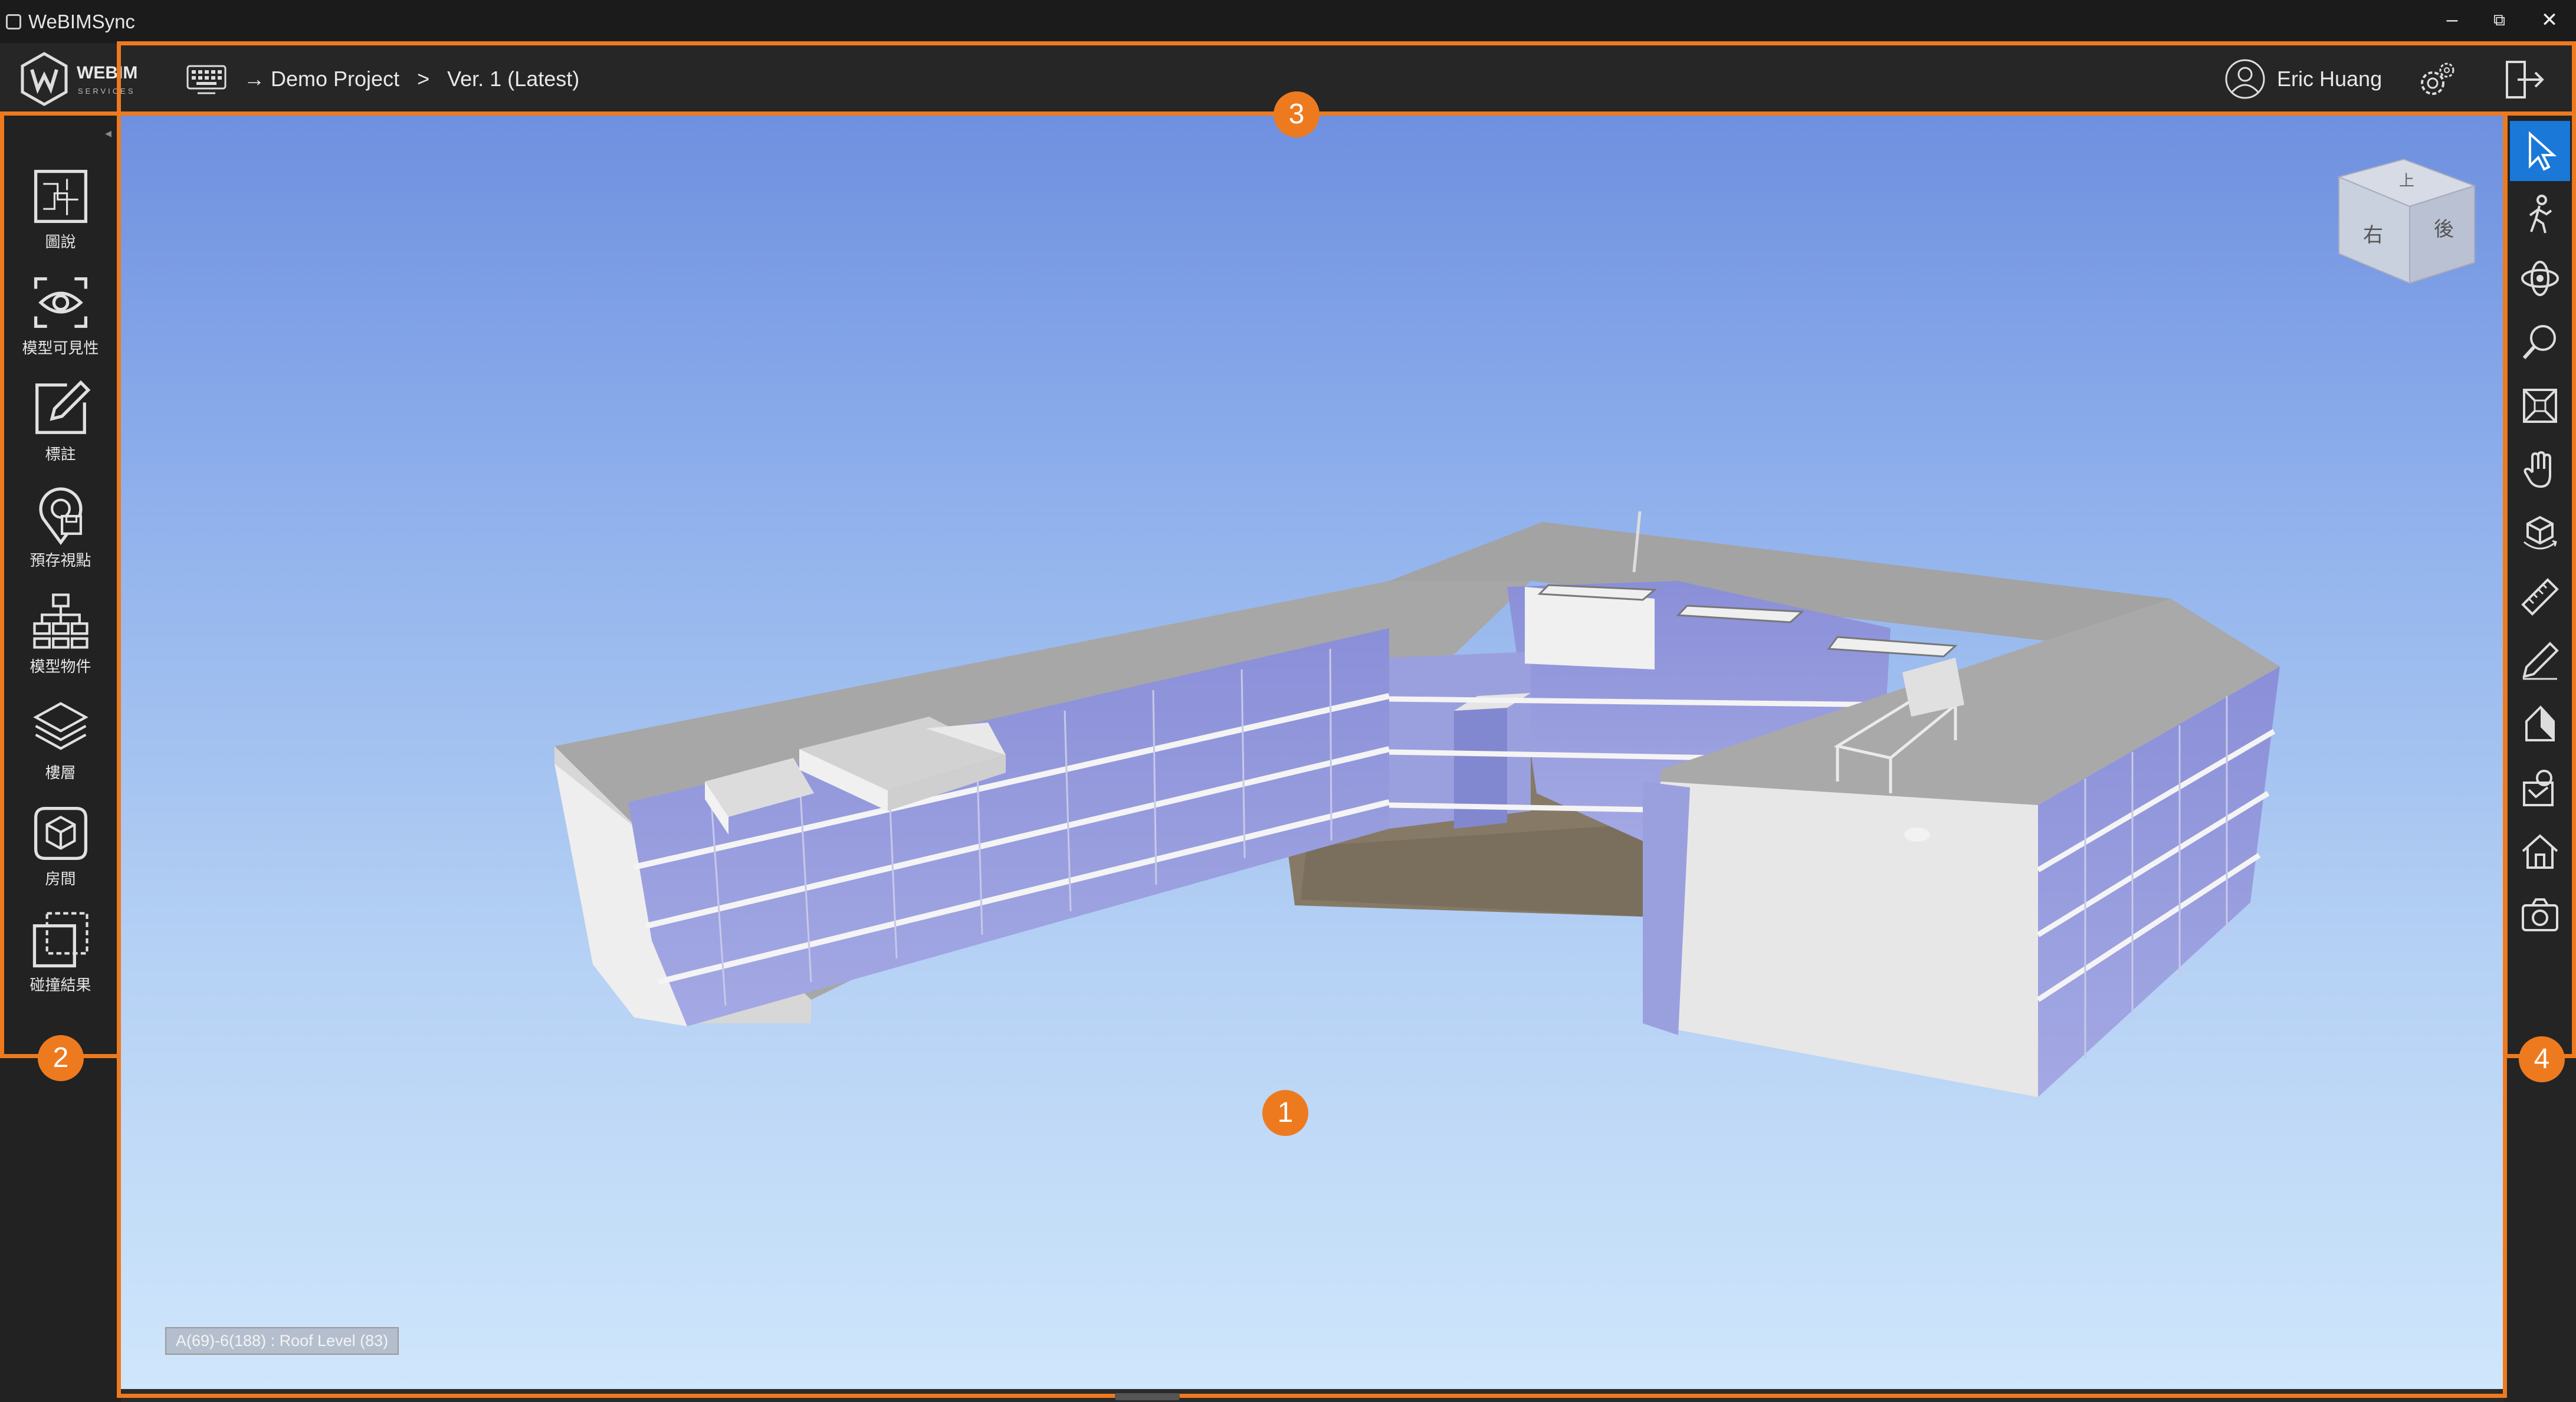  I want to click on rotate-cube-icon, so click(2540, 533).